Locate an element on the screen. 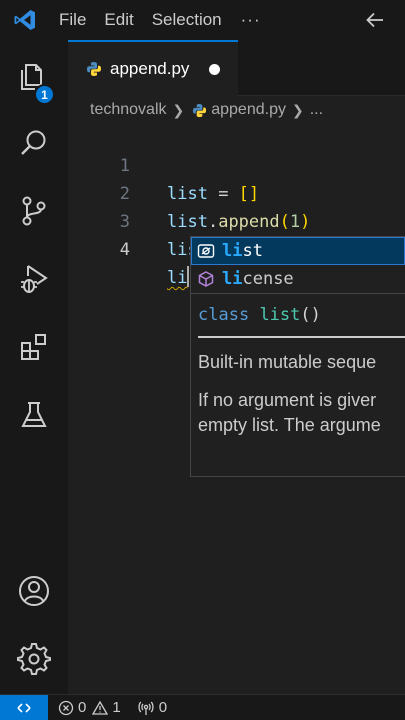 This screenshot has width=405, height=720. run-debug-button is located at coordinates (34, 279).